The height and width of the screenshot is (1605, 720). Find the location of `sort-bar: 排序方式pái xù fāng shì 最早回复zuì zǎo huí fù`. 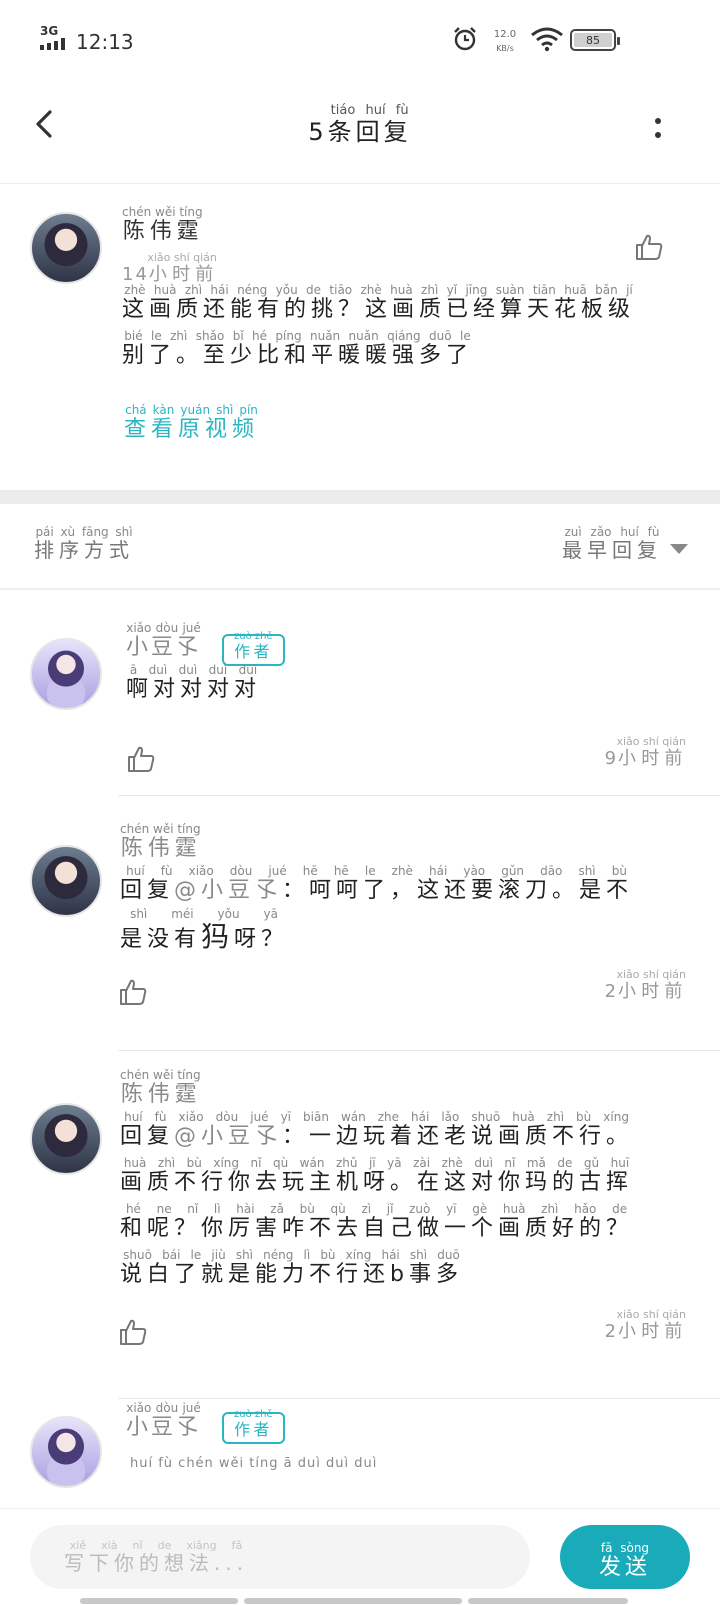

sort-bar: 排序方式pái xù fāng shì 最早回复zuì zǎo huí fù is located at coordinates (360, 547).